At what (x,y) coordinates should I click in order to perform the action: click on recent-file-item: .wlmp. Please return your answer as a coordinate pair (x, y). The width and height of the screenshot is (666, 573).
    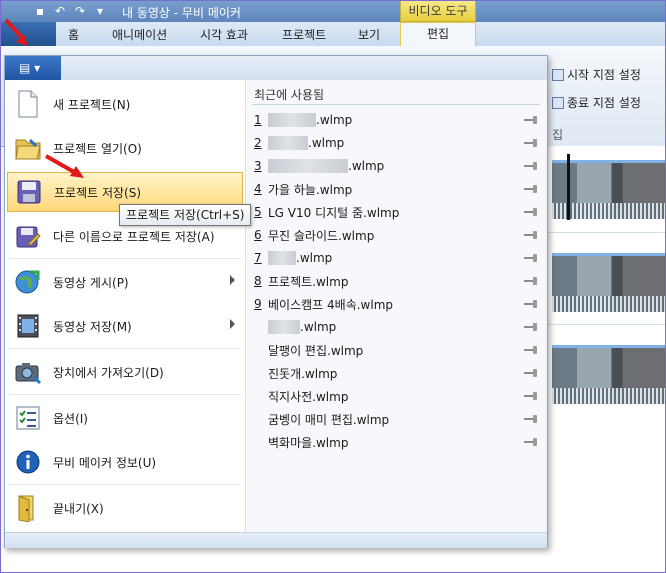
    Looking at the image, I should click on (396, 327).